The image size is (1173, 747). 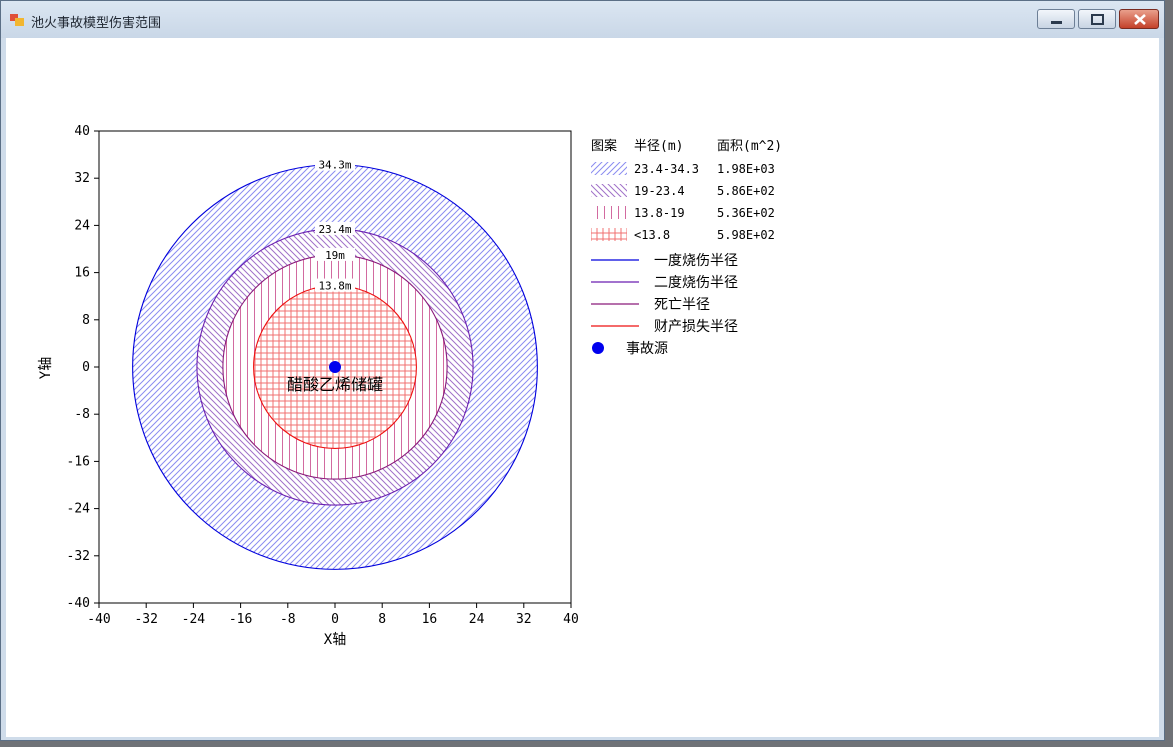 I want to click on close-icon, so click(x=1140, y=19).